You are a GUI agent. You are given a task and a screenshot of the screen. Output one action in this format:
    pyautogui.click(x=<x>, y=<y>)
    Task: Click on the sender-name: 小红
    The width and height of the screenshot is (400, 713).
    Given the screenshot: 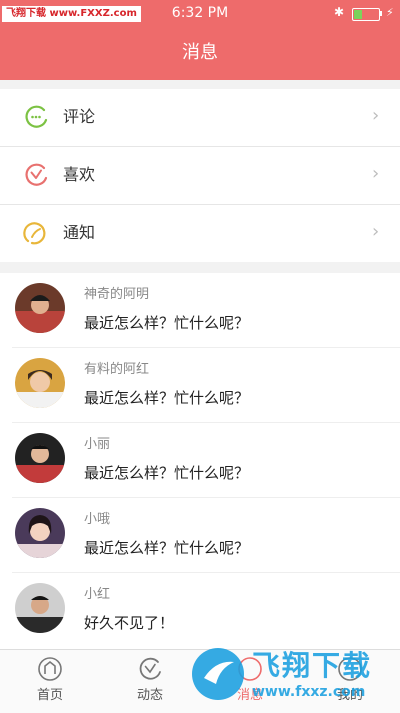 What is the action you would take?
    pyautogui.click(x=97, y=594)
    